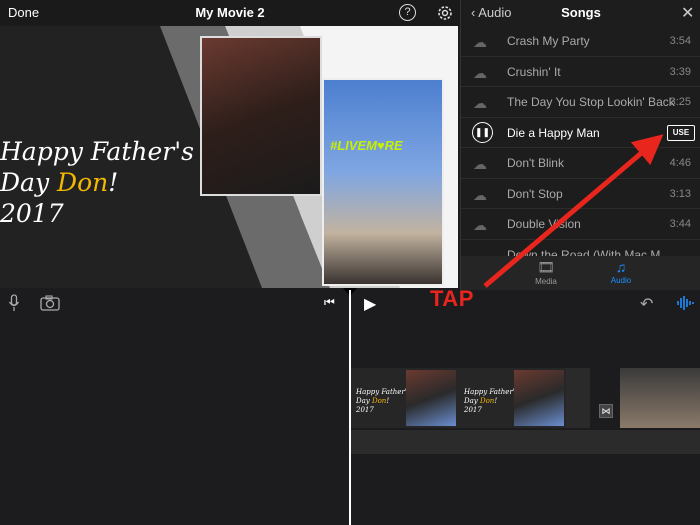  What do you see at coordinates (660, 398) in the screenshot?
I see `video-clip-photo` at bounding box center [660, 398].